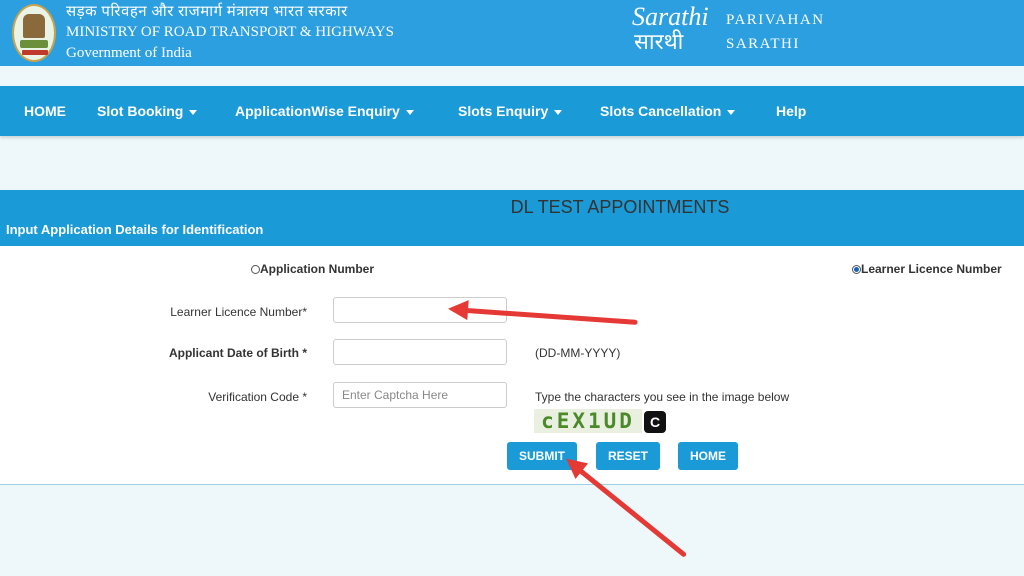  I want to click on nav-home: HOME, so click(45, 111).